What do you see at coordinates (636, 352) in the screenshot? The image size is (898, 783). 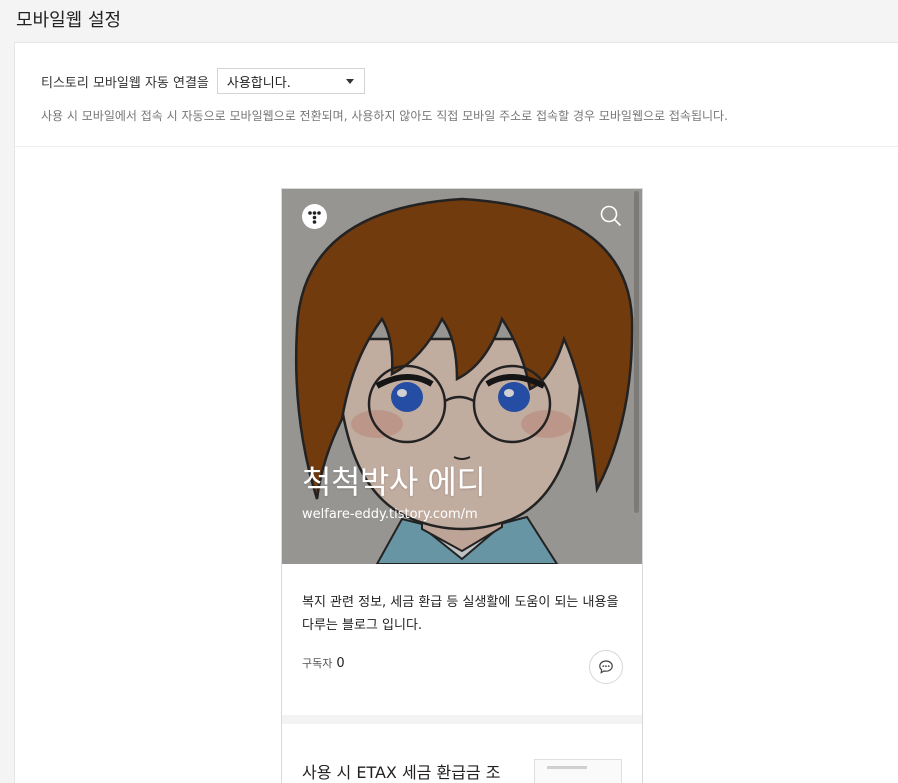 I see `scrollbar-thumb` at bounding box center [636, 352].